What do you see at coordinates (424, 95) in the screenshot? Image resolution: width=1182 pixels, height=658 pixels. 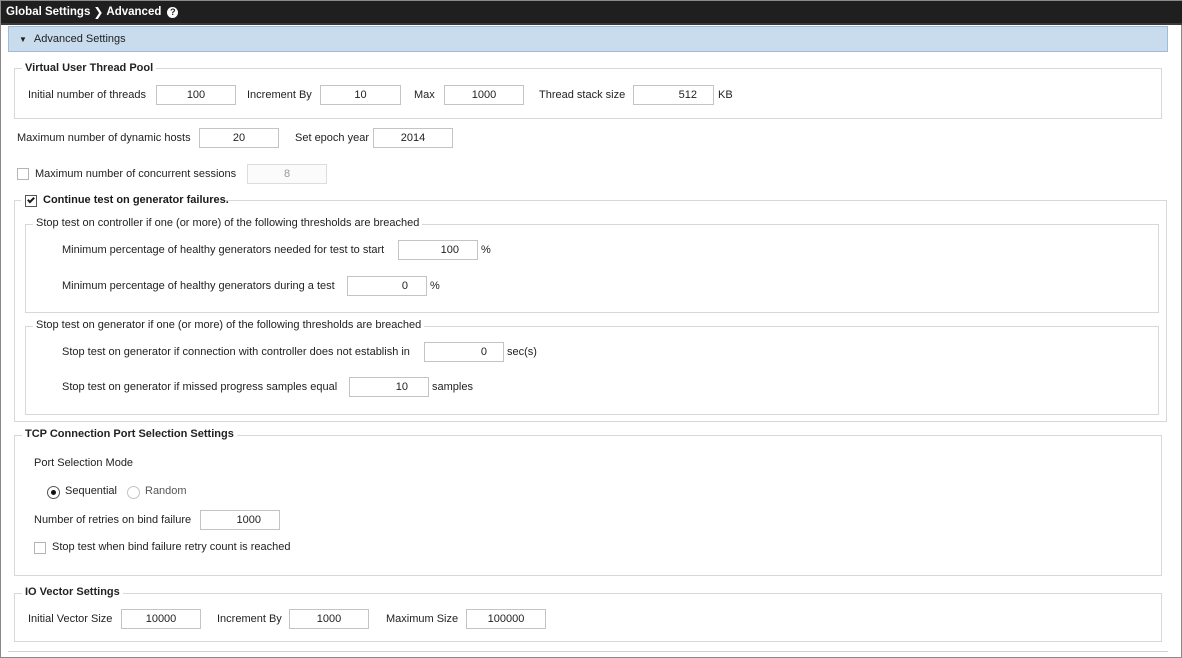 I see `max-threads-label: Max` at bounding box center [424, 95].